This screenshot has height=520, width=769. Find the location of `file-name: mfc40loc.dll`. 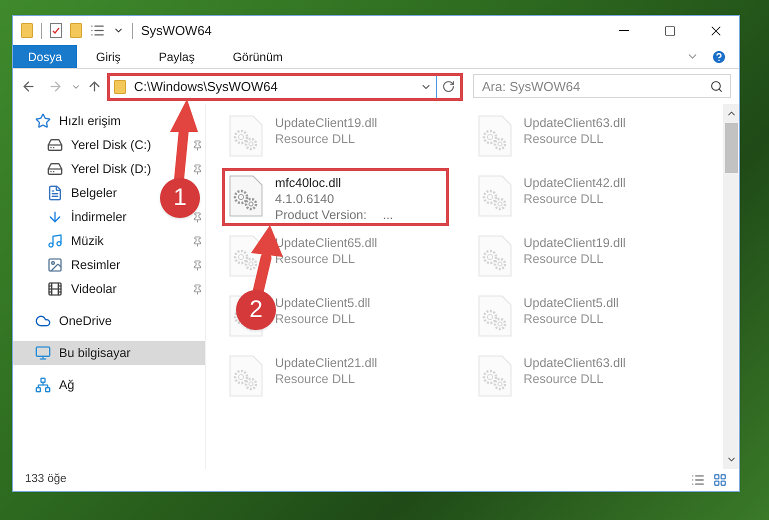

file-name: mfc40loc.dll is located at coordinates (334, 183).